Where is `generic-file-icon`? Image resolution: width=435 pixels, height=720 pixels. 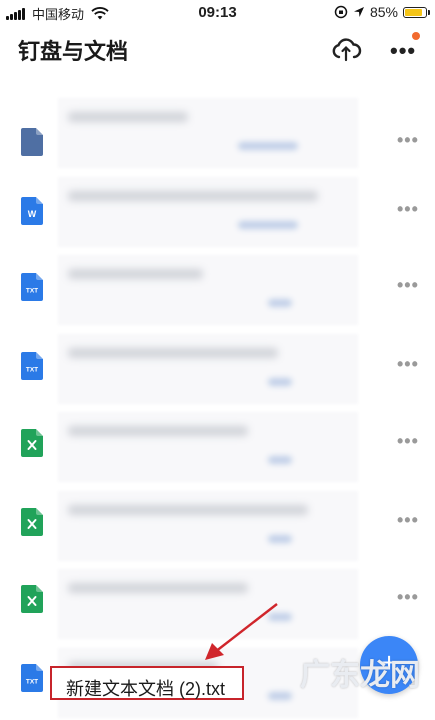
generic-file-icon is located at coordinates (32, 142).